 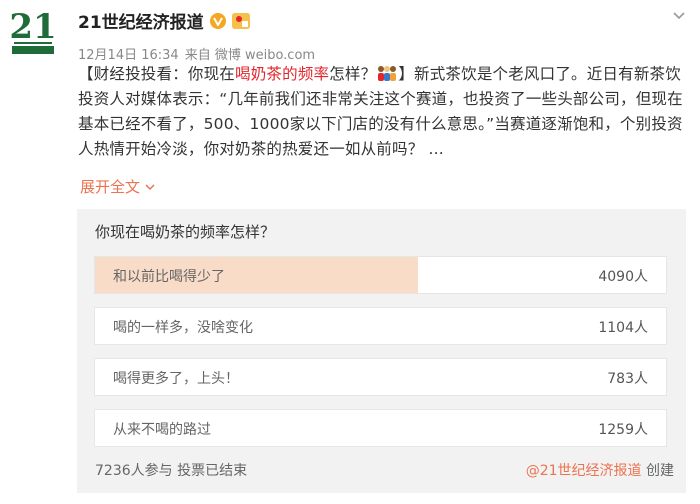 What do you see at coordinates (141, 20) in the screenshot?
I see `account-name: 21世纪经济报道` at bounding box center [141, 20].